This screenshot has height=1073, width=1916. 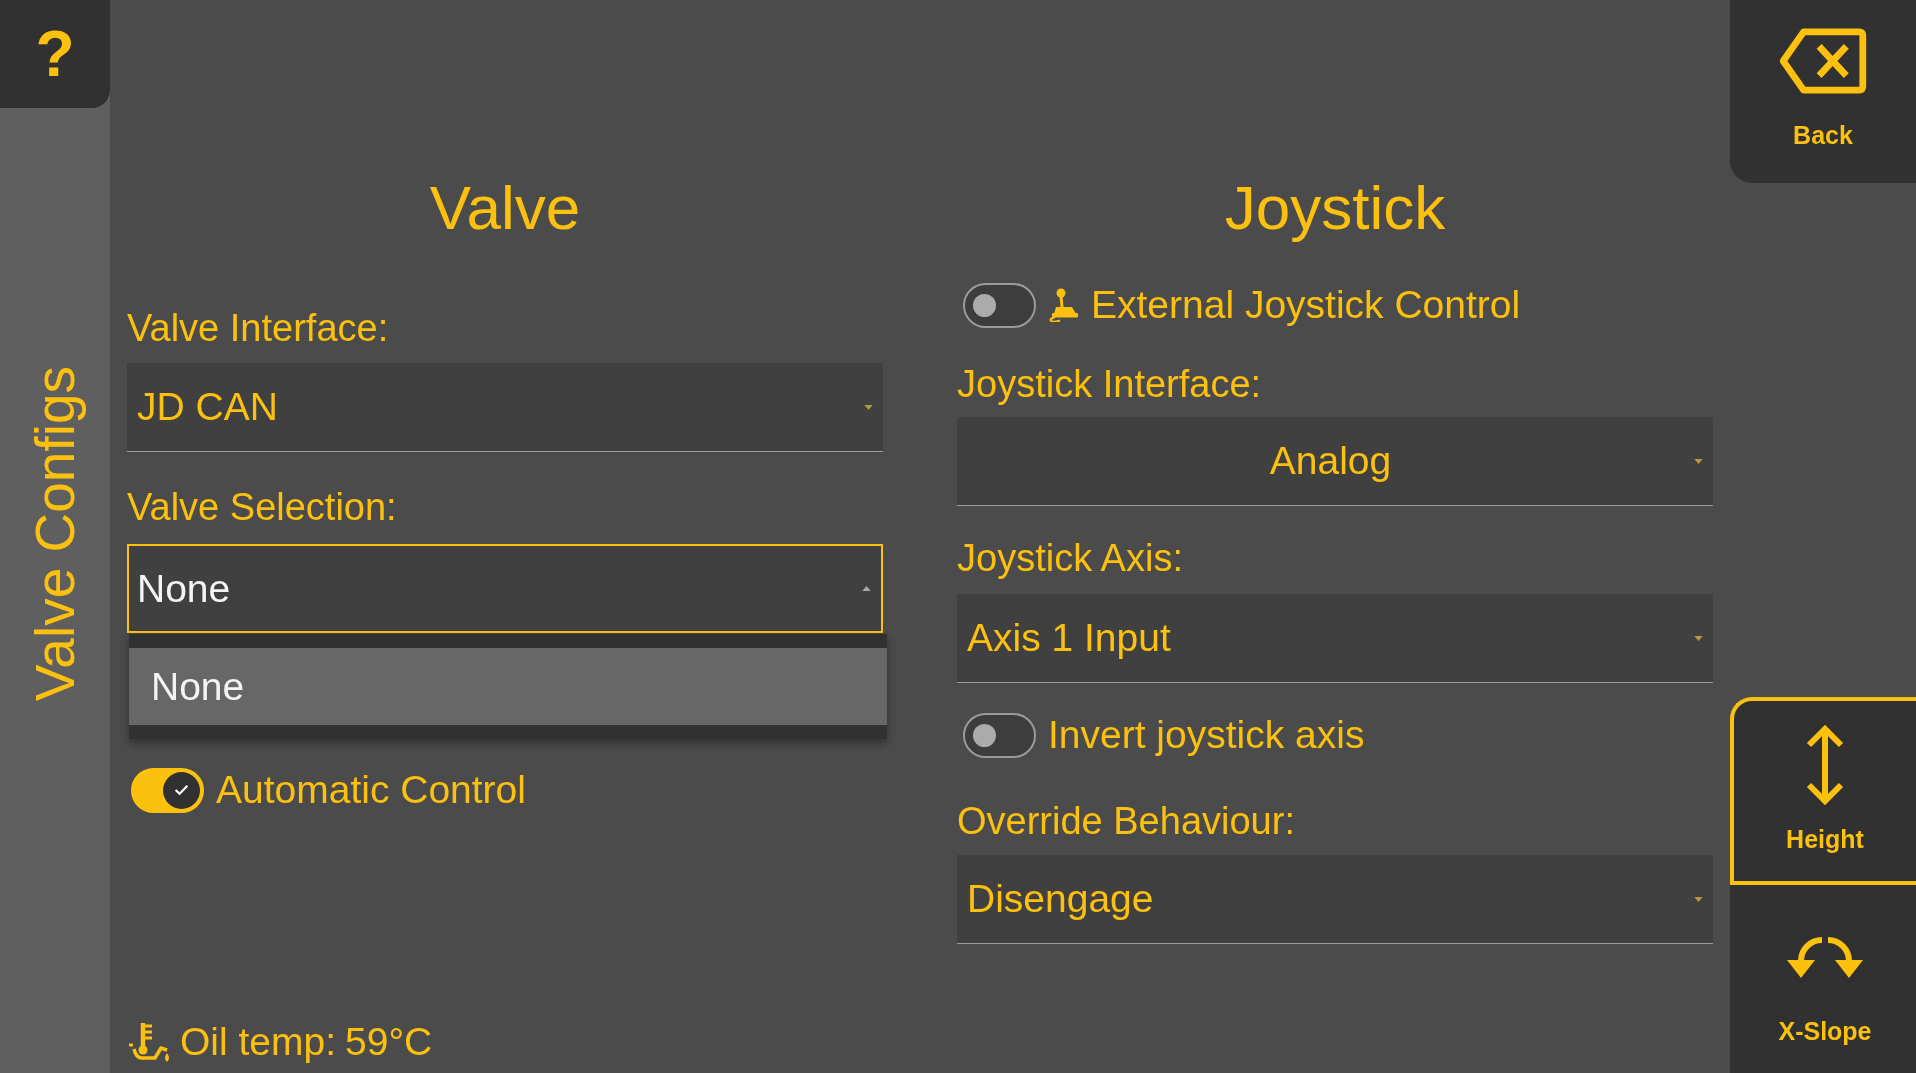 What do you see at coordinates (505, 407) in the screenshot?
I see `dropdown-field: JD CAN` at bounding box center [505, 407].